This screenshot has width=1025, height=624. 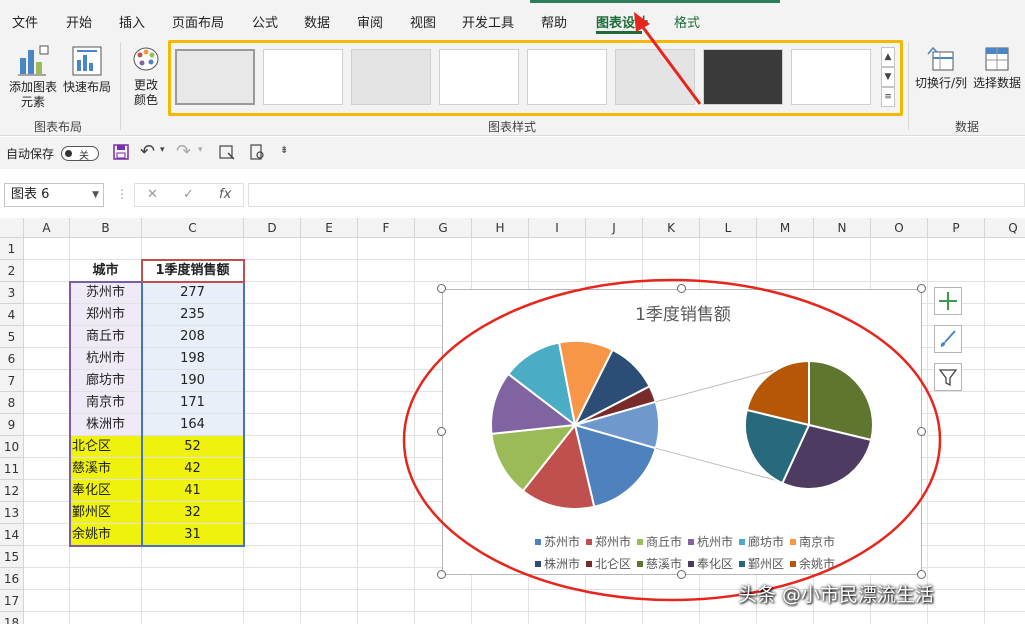 What do you see at coordinates (659, 563) in the screenshot?
I see `legend-item: 慈溪市` at bounding box center [659, 563].